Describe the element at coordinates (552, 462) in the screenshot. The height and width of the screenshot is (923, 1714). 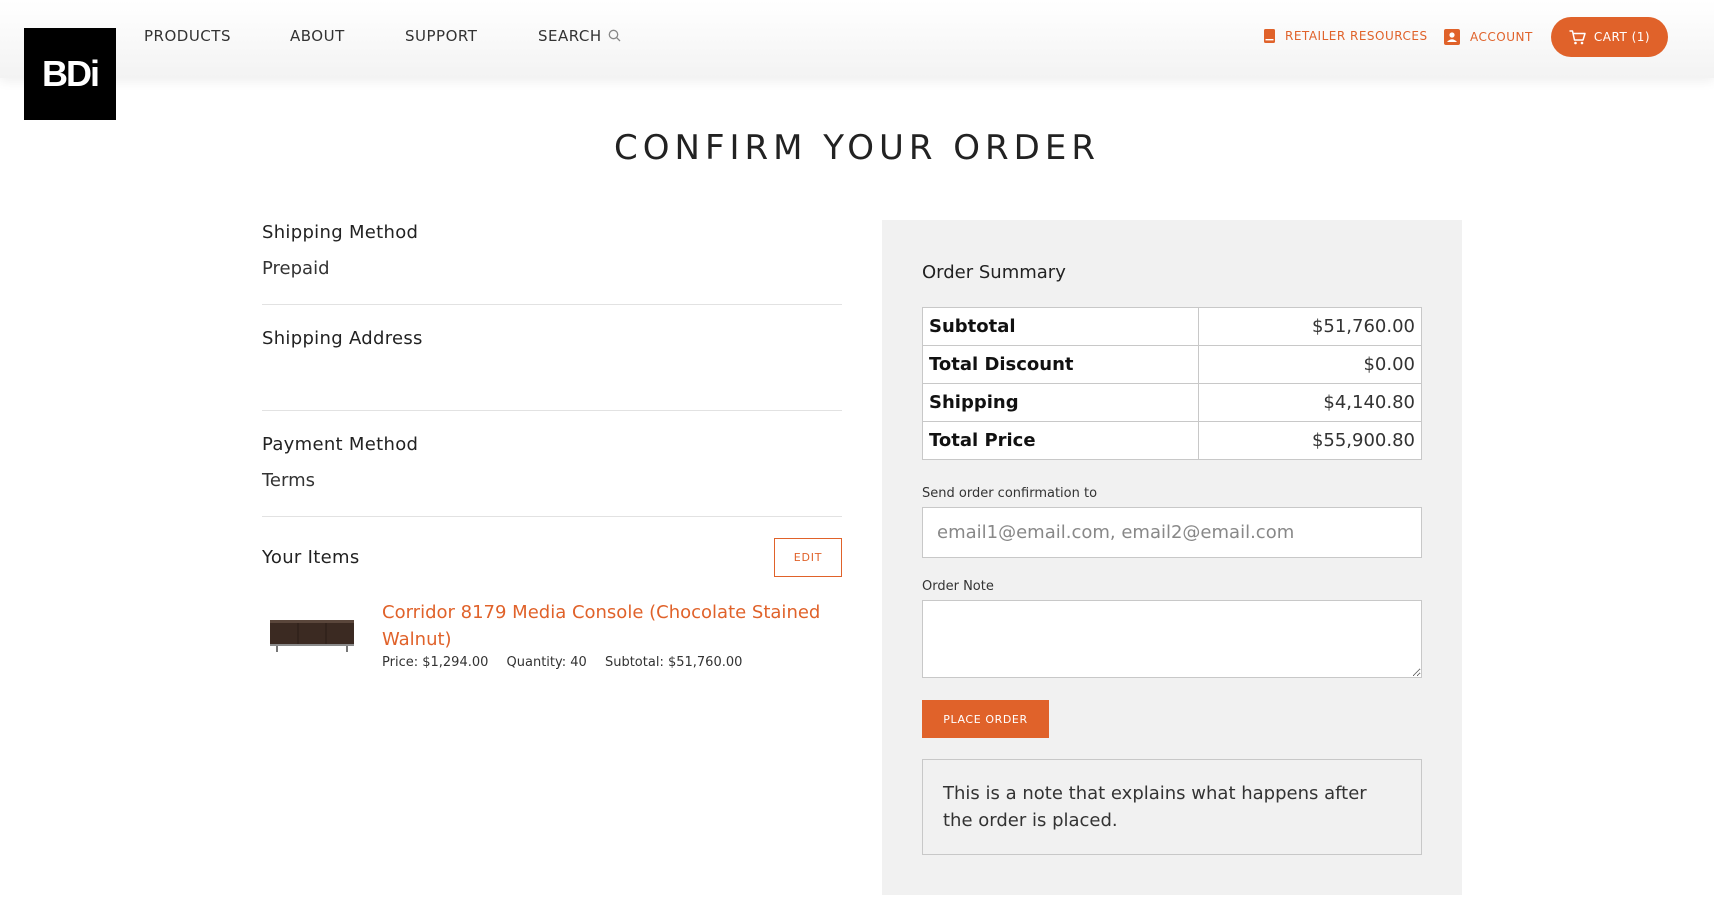
I see `payment-method-section: Payment Method Terms` at that location.